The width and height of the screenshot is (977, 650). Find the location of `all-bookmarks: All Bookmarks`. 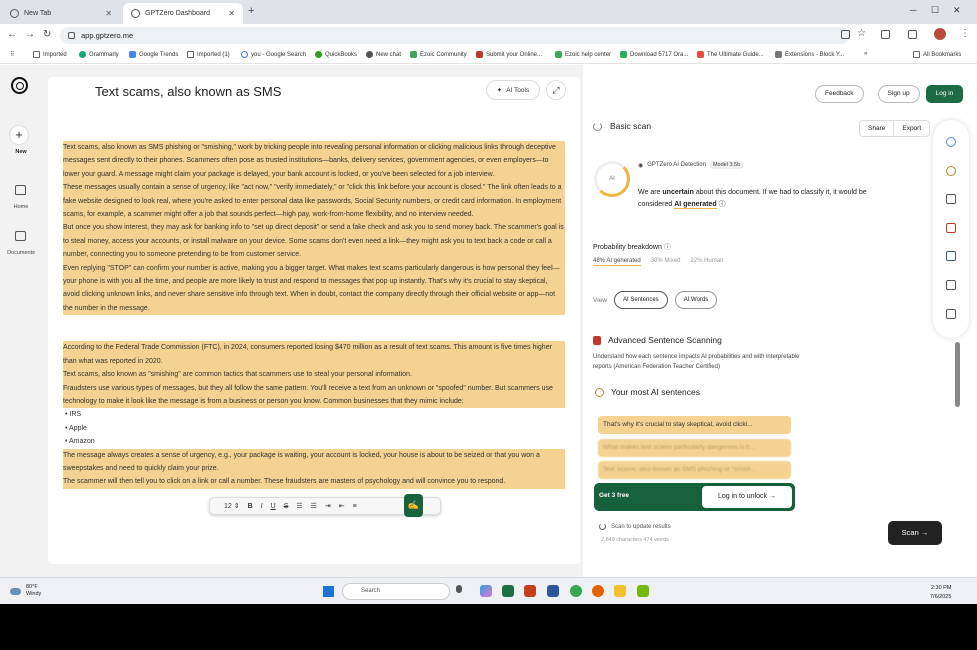

all-bookmarks: All Bookmarks is located at coordinates (937, 54).